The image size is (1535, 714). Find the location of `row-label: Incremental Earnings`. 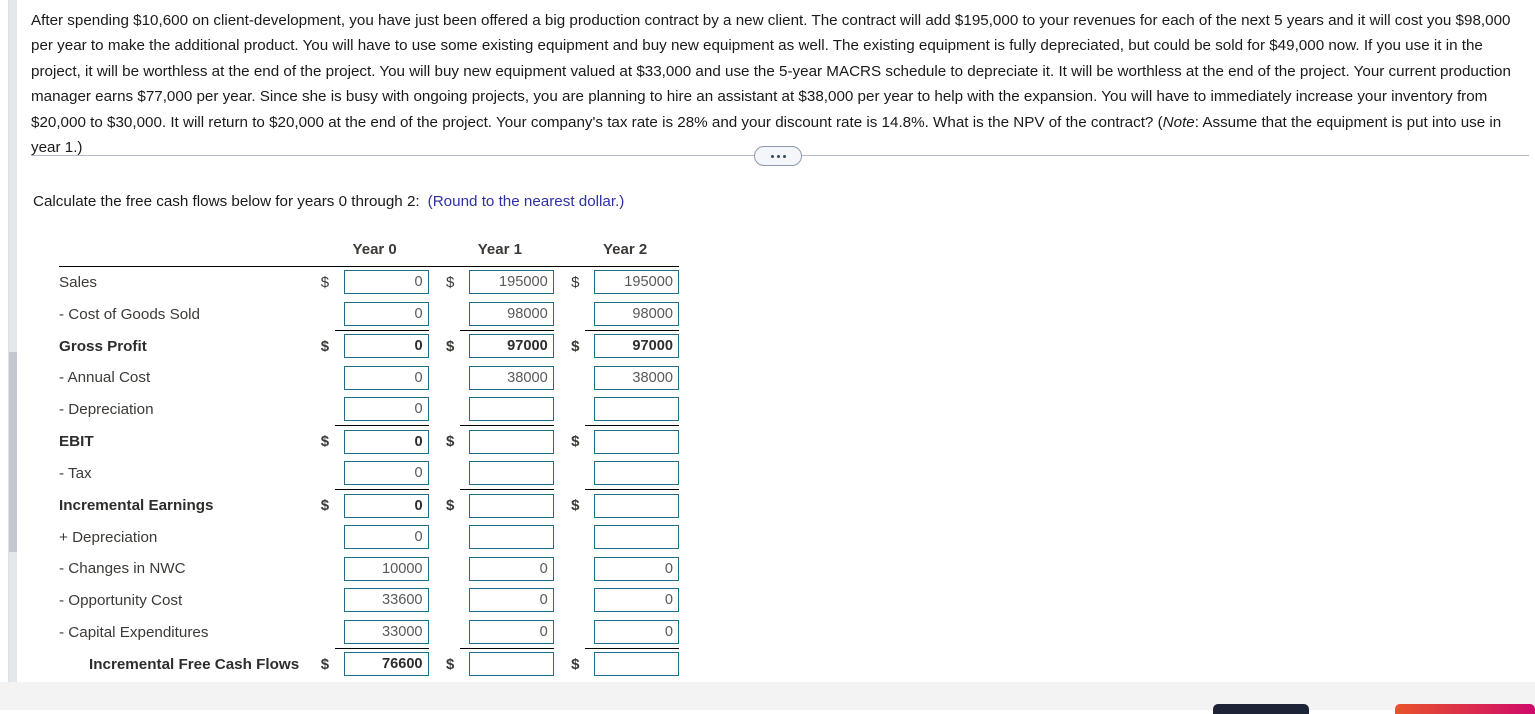

row-label: Incremental Earnings is located at coordinates (136, 505).